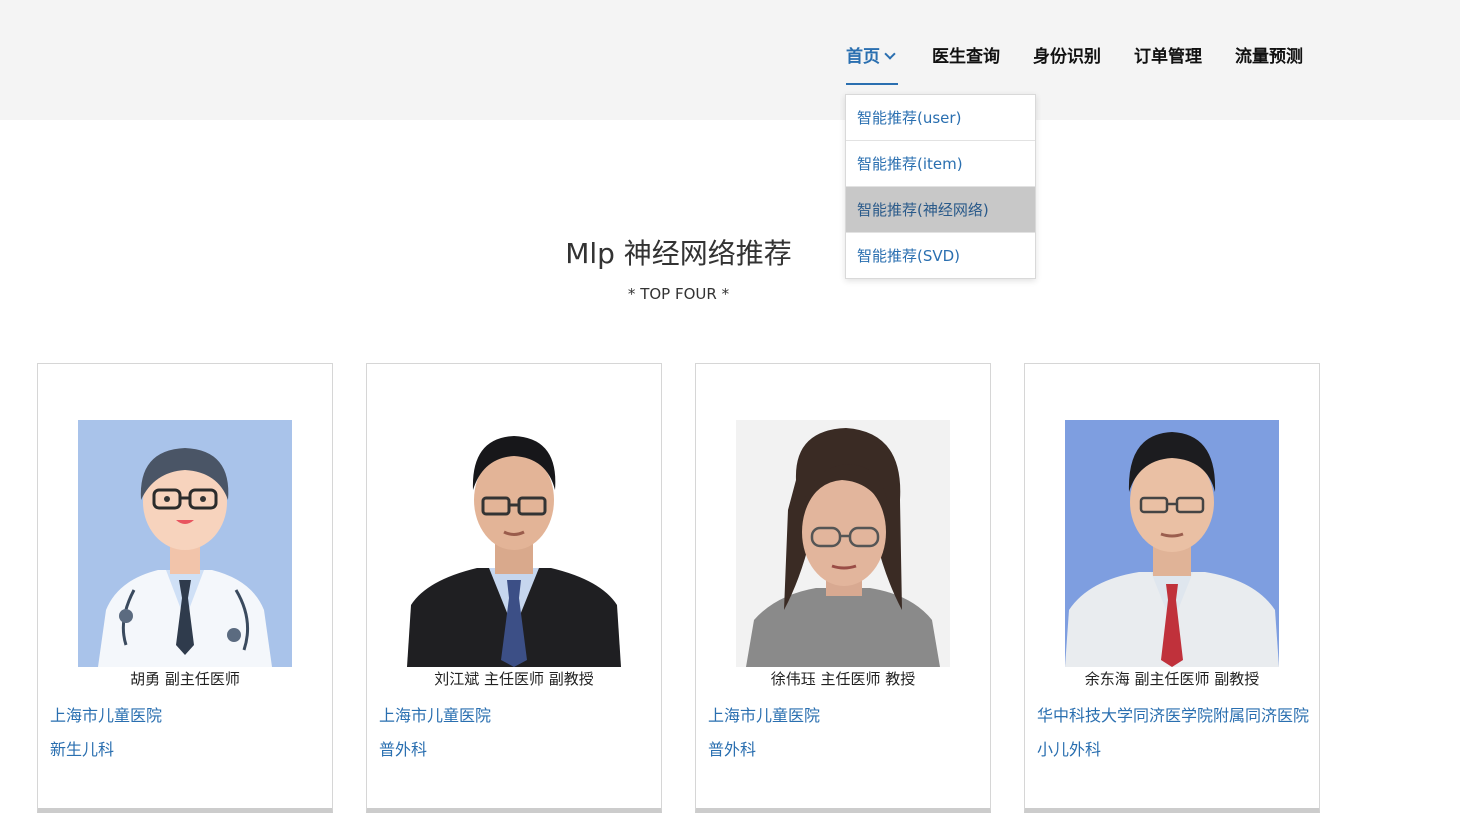  What do you see at coordinates (514, 543) in the screenshot?
I see `doctor-photo-male-suit` at bounding box center [514, 543].